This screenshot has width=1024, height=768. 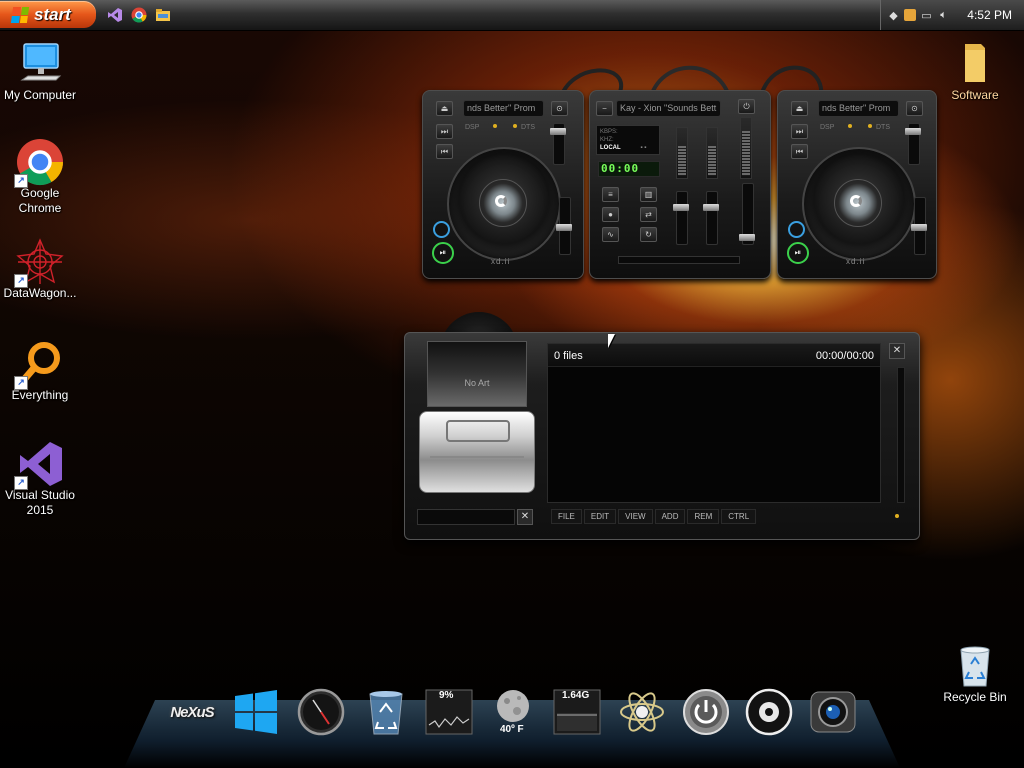 What do you see at coordinates (628, 148) in the screenshot?
I see `local-label: LOCAL - -` at bounding box center [628, 148].